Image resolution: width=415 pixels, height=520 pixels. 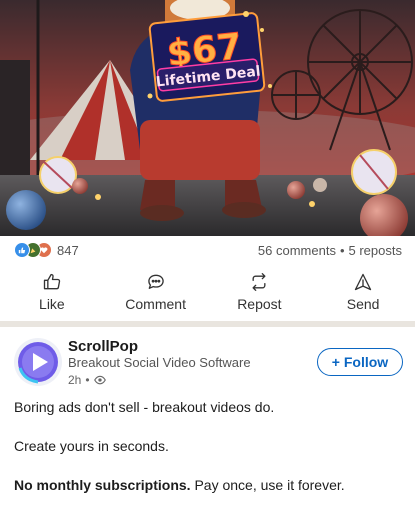 What do you see at coordinates (363, 304) in the screenshot?
I see `send-label: Send` at bounding box center [363, 304].